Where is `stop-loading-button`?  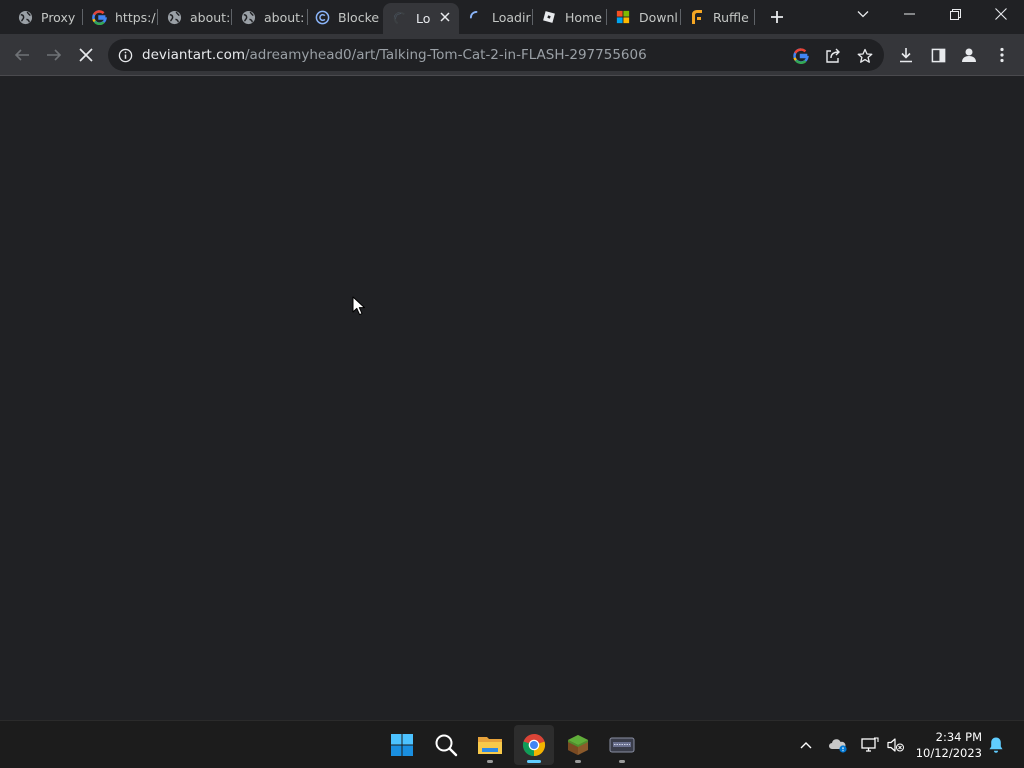
stop-loading-button is located at coordinates (86, 55).